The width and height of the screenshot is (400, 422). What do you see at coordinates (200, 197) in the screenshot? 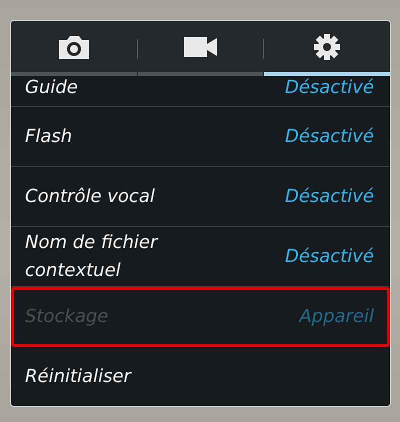
I see `setting-row: Contrôle vocal Désactivé` at bounding box center [200, 197].